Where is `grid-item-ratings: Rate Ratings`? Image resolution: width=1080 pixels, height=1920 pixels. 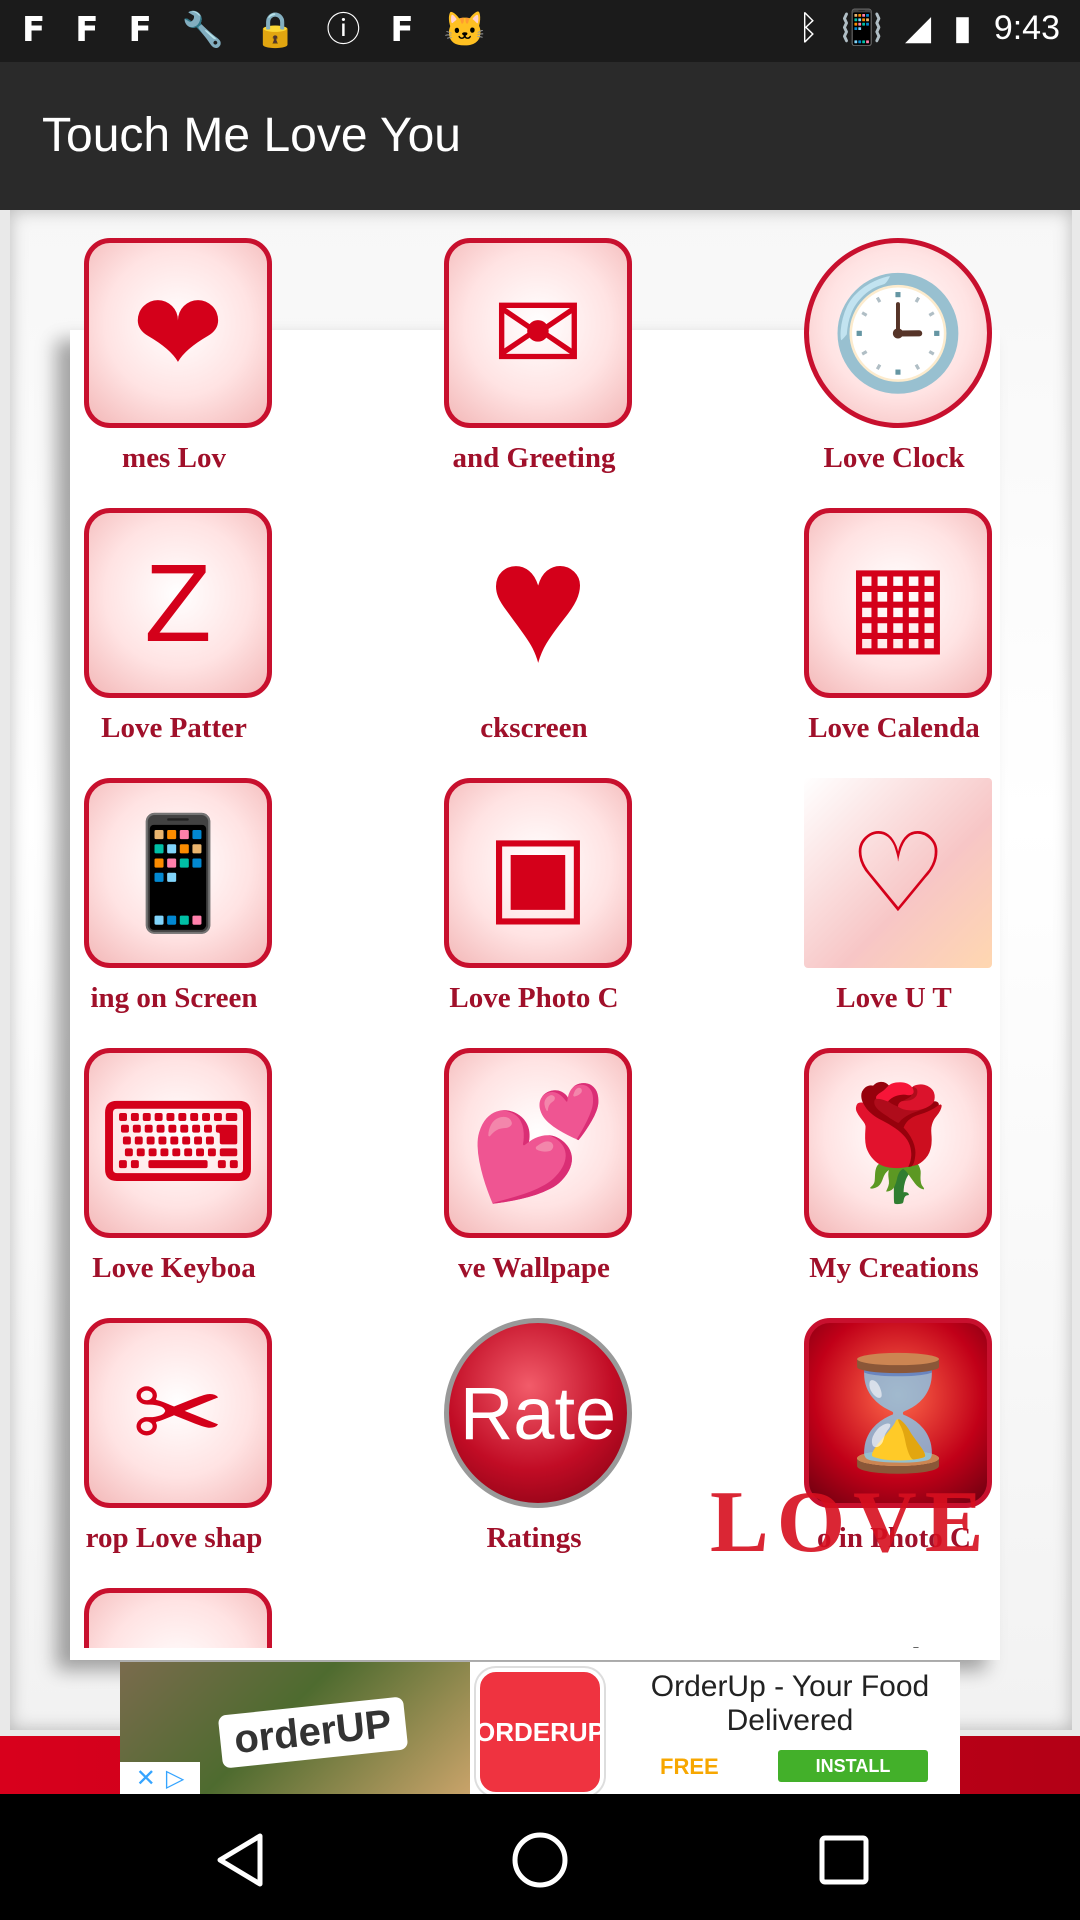 grid-item-ratings: Rate Ratings is located at coordinates (534, 1448).